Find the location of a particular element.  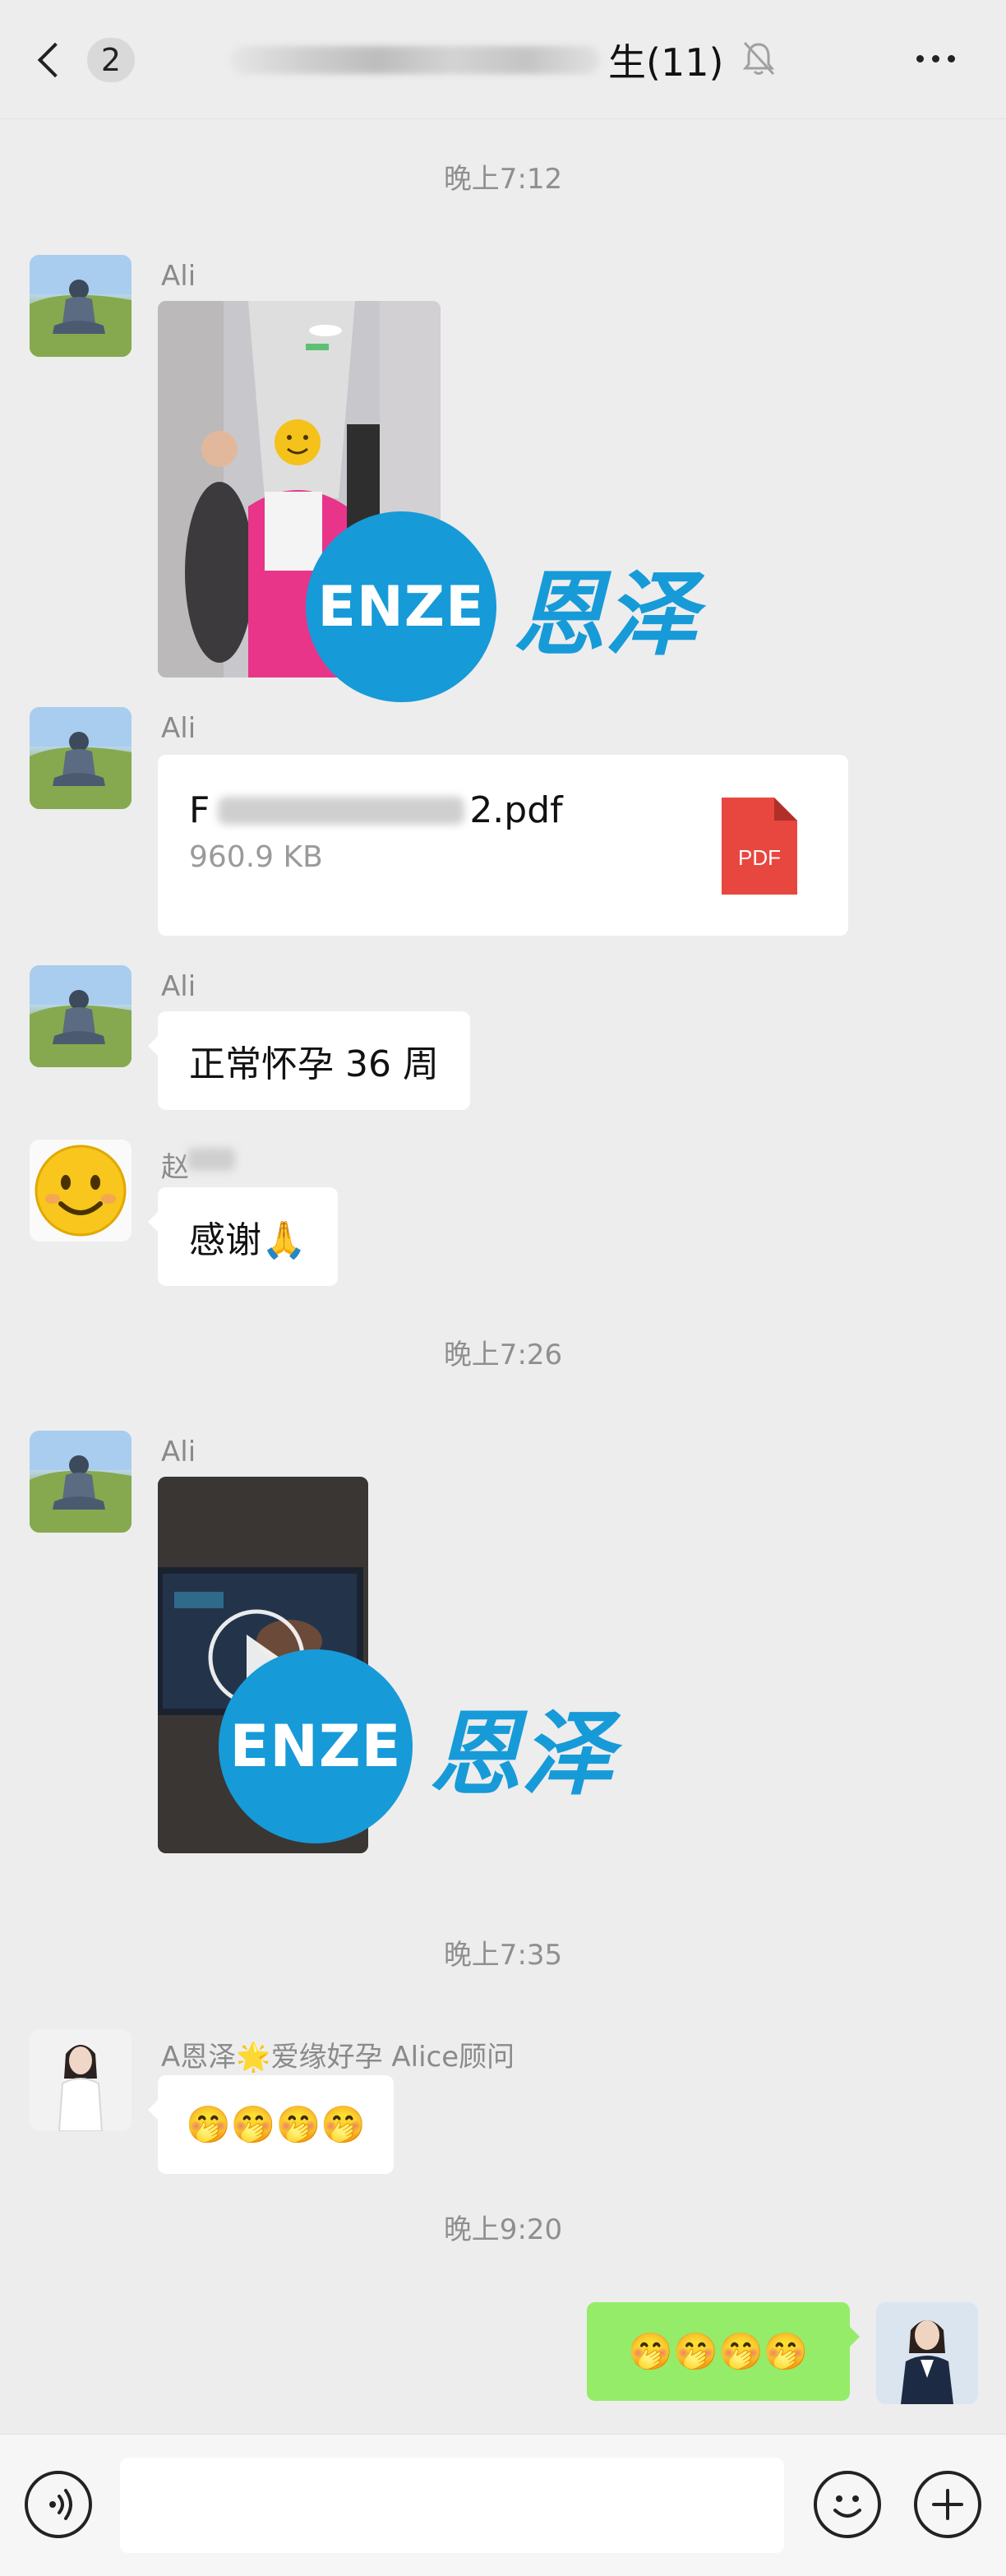

message-timestamp: 晚上7:26 is located at coordinates (503, 1355).